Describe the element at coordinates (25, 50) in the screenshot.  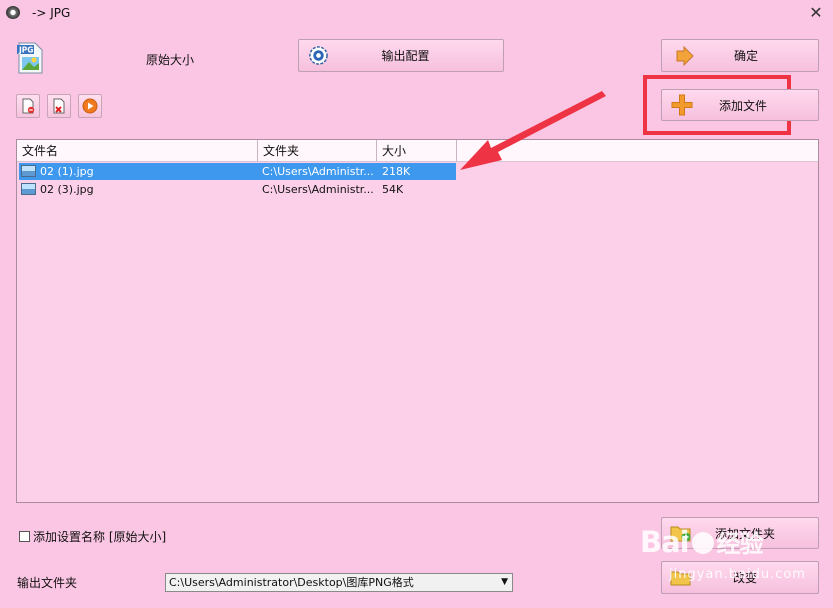
I see `svg-text: JPG` at that location.